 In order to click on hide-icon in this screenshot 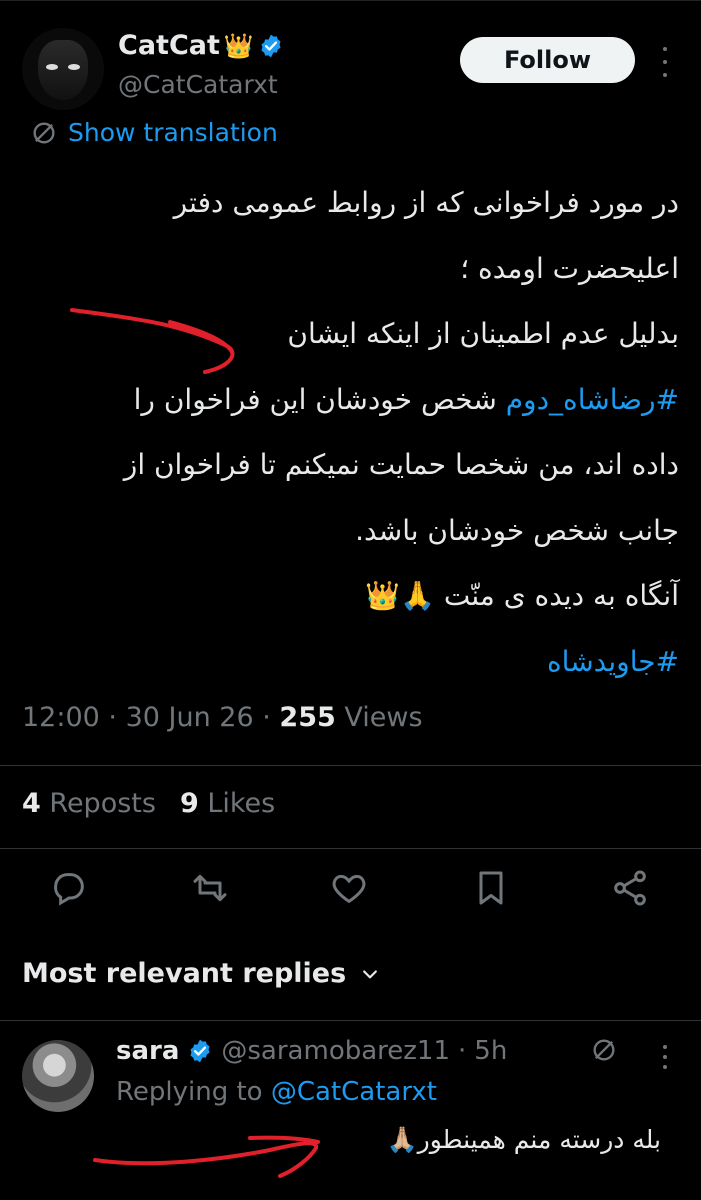, I will do `click(604, 1050)`.